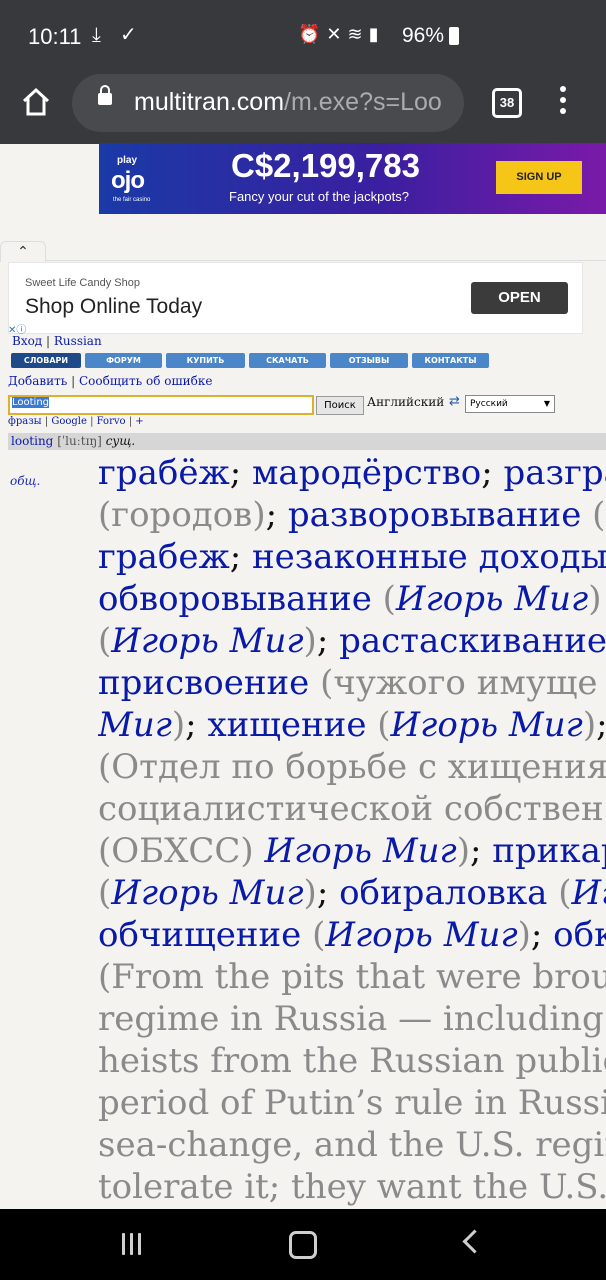 The height and width of the screenshot is (1280, 606). I want to click on status-bar: 10:11 ⤓ ✓ ⏰✕≋▮ 96%, so click(303, 36).